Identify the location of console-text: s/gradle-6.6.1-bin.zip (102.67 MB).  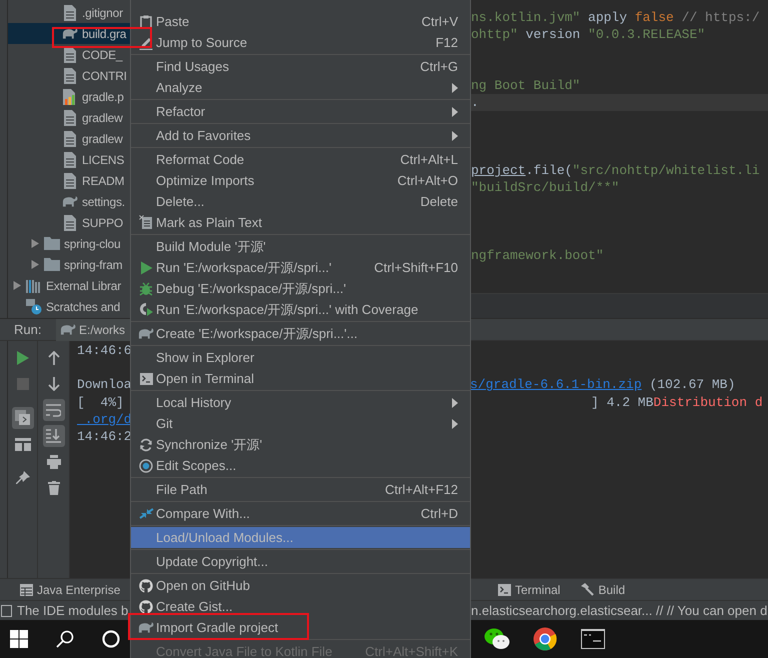
(603, 384).